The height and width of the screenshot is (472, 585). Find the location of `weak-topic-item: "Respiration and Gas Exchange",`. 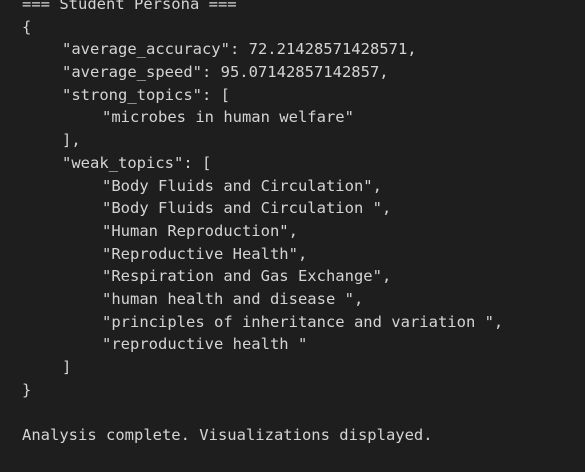

weak-topic-item: "Respiration and Gas Exchange", is located at coordinates (247, 276).